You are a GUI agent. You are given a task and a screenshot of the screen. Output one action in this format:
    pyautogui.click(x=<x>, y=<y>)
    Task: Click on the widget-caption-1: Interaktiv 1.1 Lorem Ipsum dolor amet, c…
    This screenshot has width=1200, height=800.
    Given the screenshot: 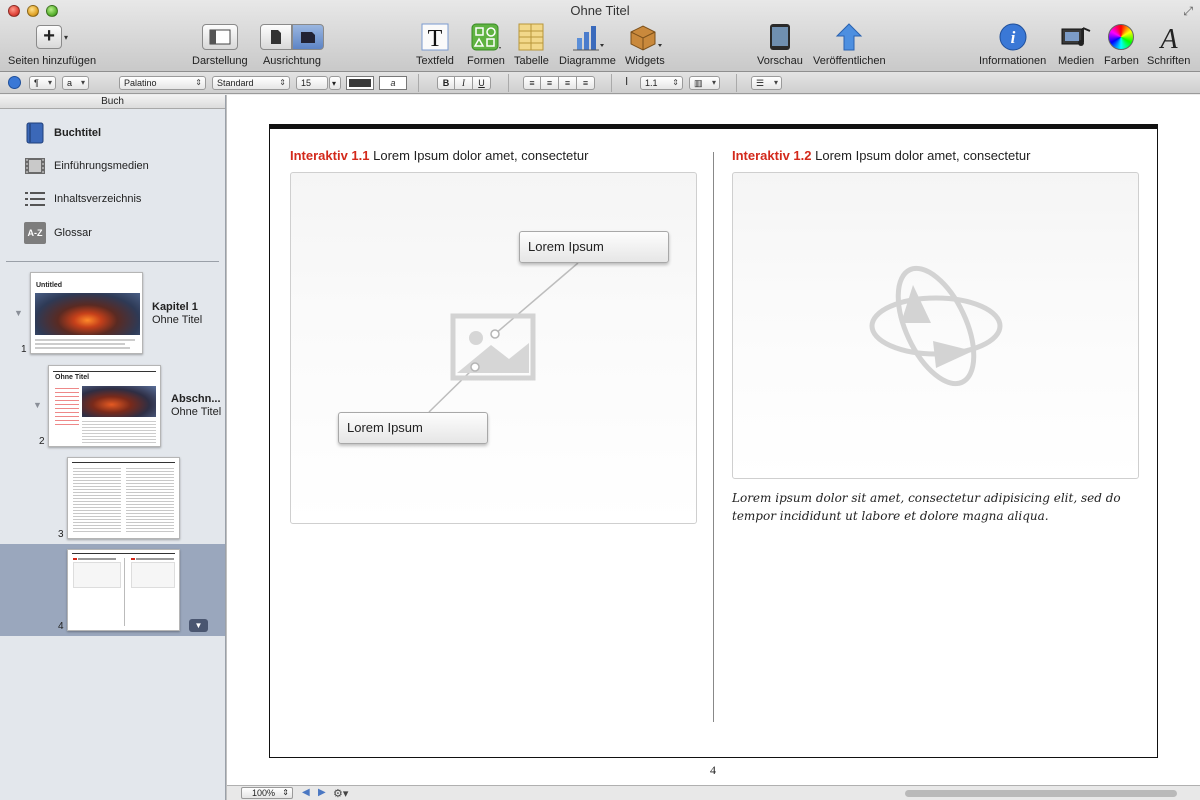 What is the action you would take?
    pyautogui.click(x=439, y=155)
    